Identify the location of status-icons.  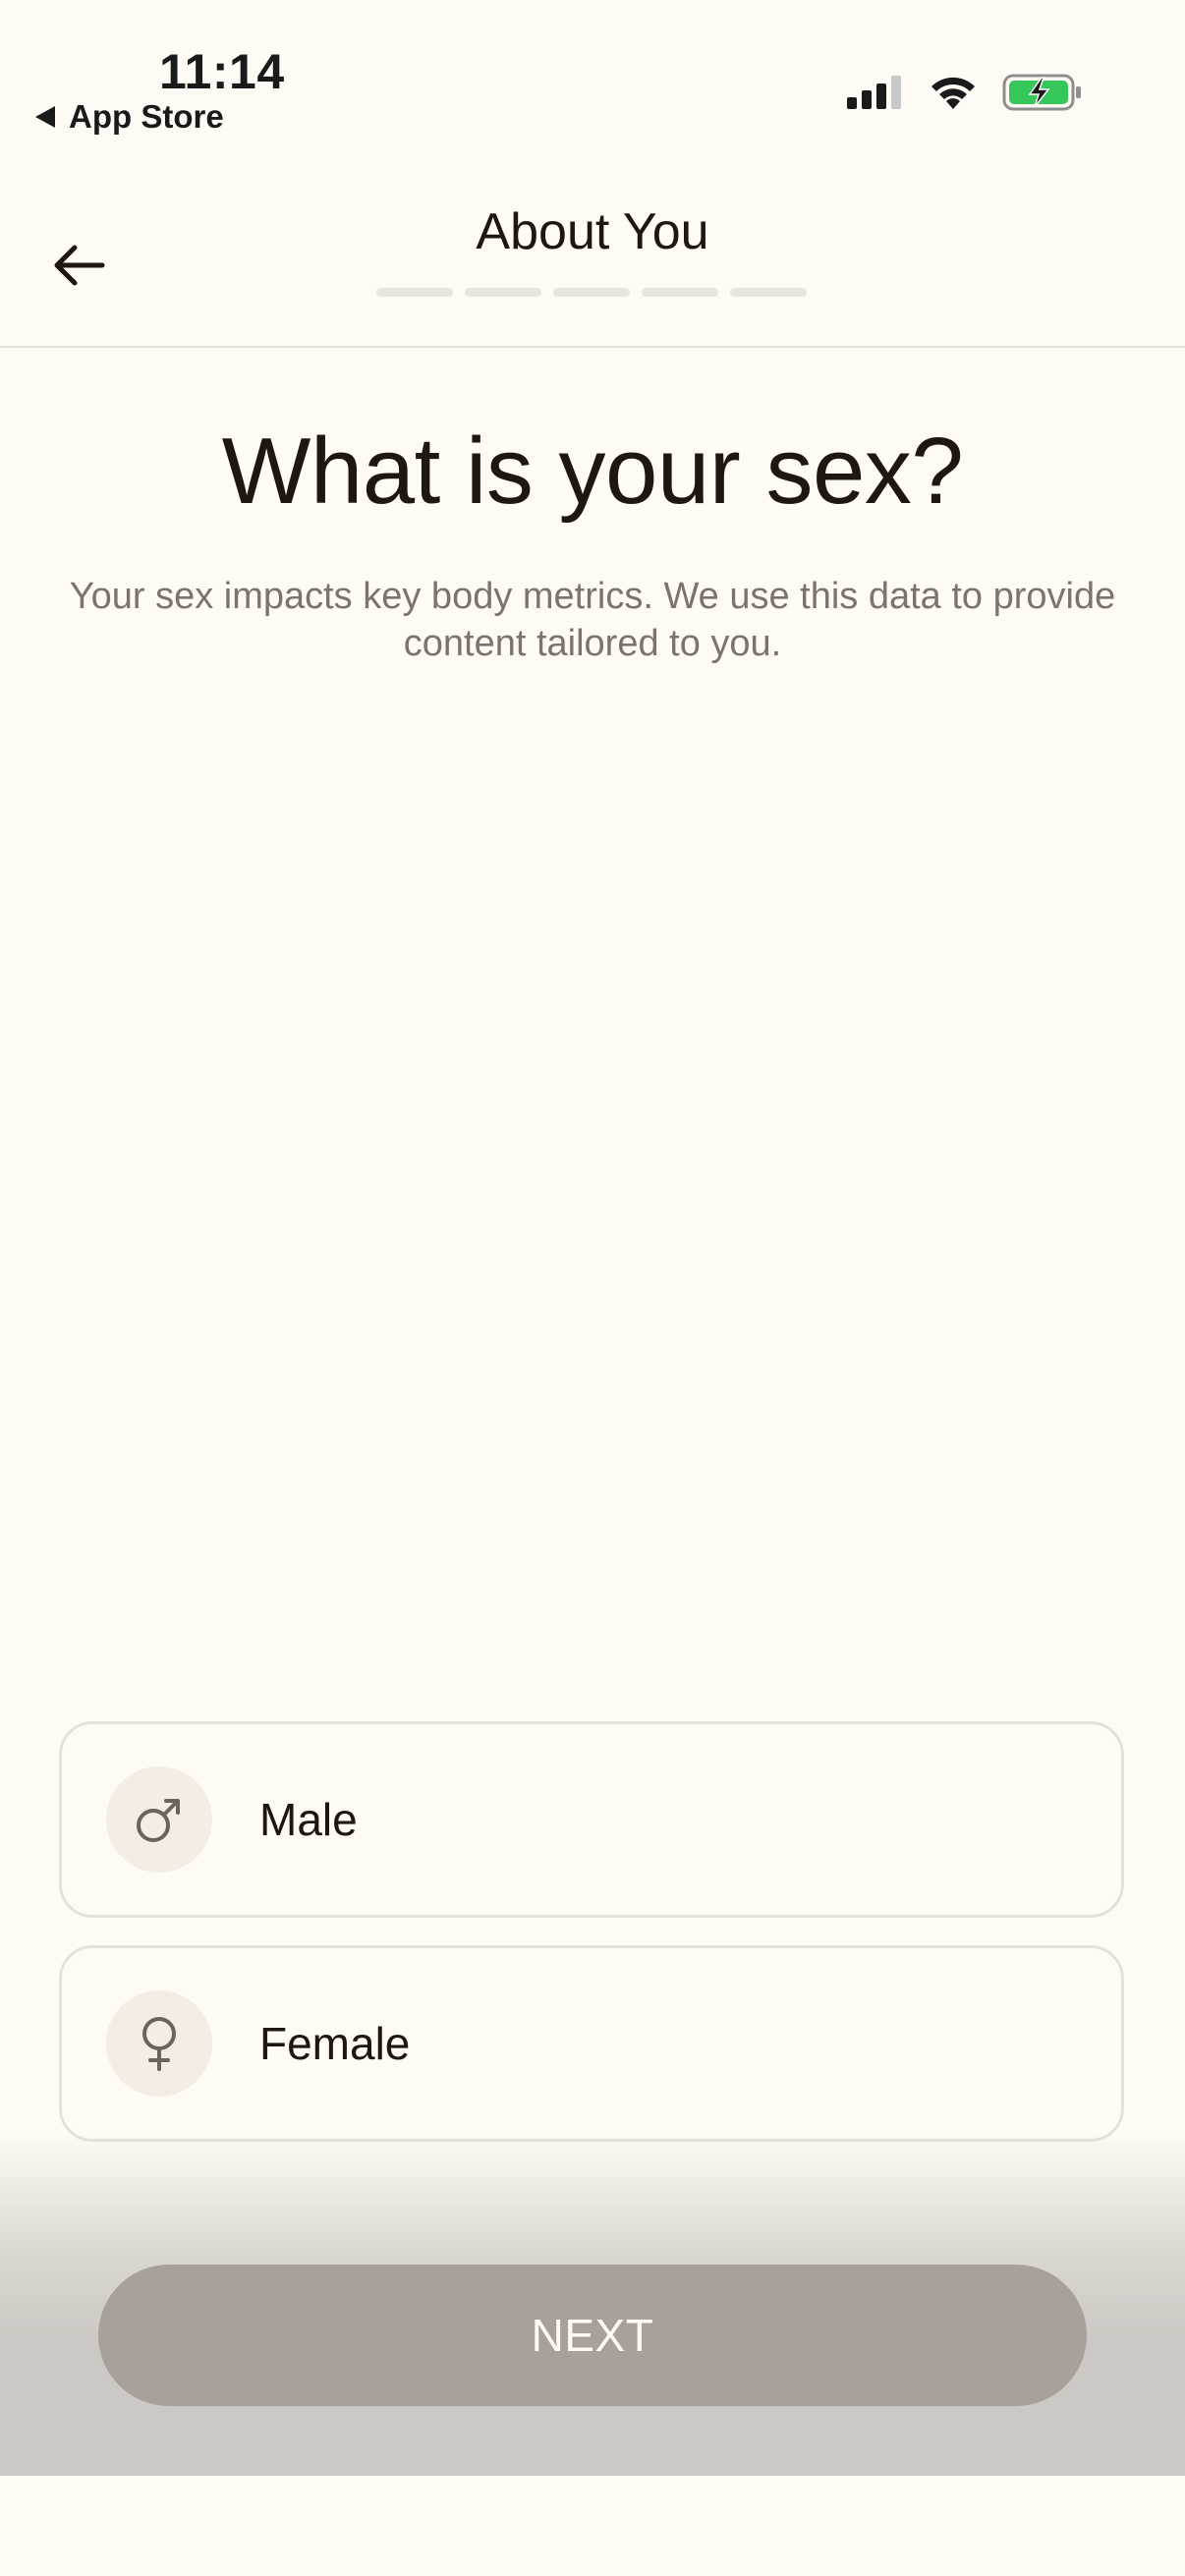
(965, 92).